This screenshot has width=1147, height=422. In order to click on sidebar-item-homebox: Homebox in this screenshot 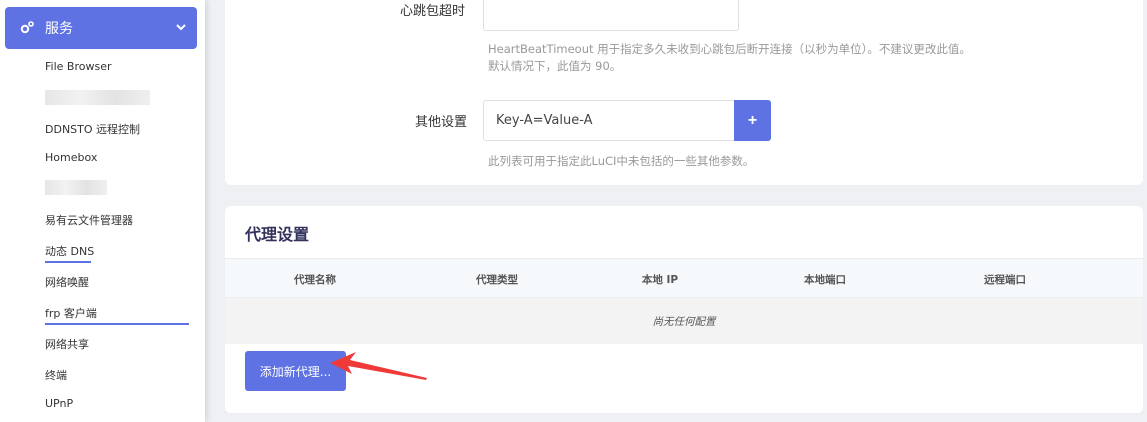, I will do `click(71, 157)`.